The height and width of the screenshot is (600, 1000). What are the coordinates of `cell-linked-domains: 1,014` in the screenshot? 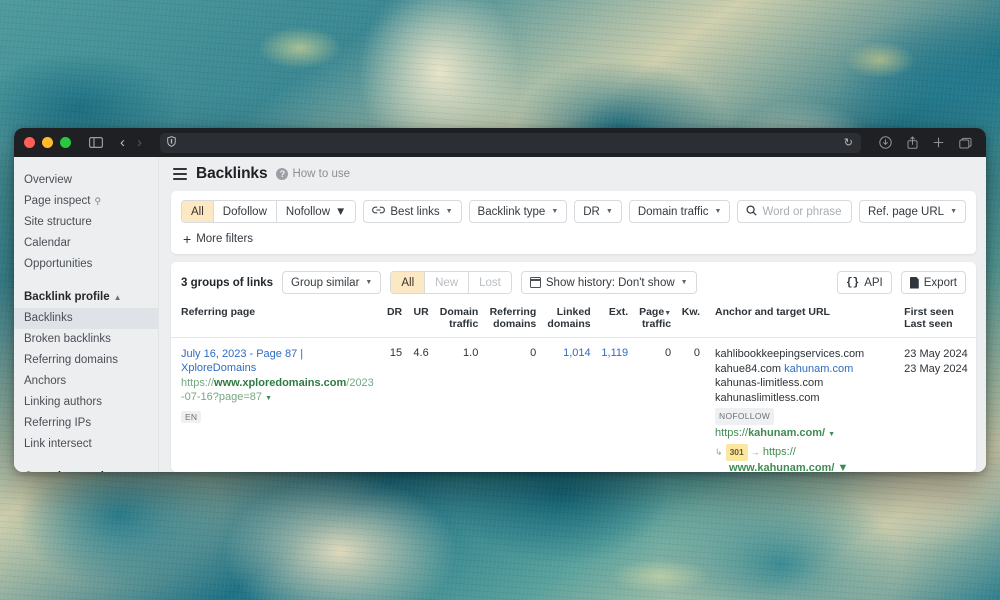 It's located at (568, 405).